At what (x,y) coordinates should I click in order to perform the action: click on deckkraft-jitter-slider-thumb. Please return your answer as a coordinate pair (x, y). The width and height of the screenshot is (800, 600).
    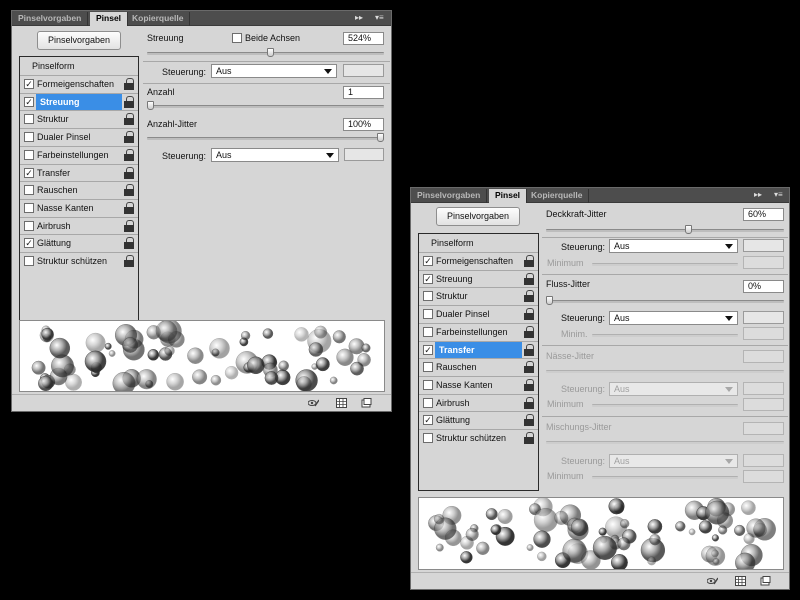
    Looking at the image, I should click on (688, 229).